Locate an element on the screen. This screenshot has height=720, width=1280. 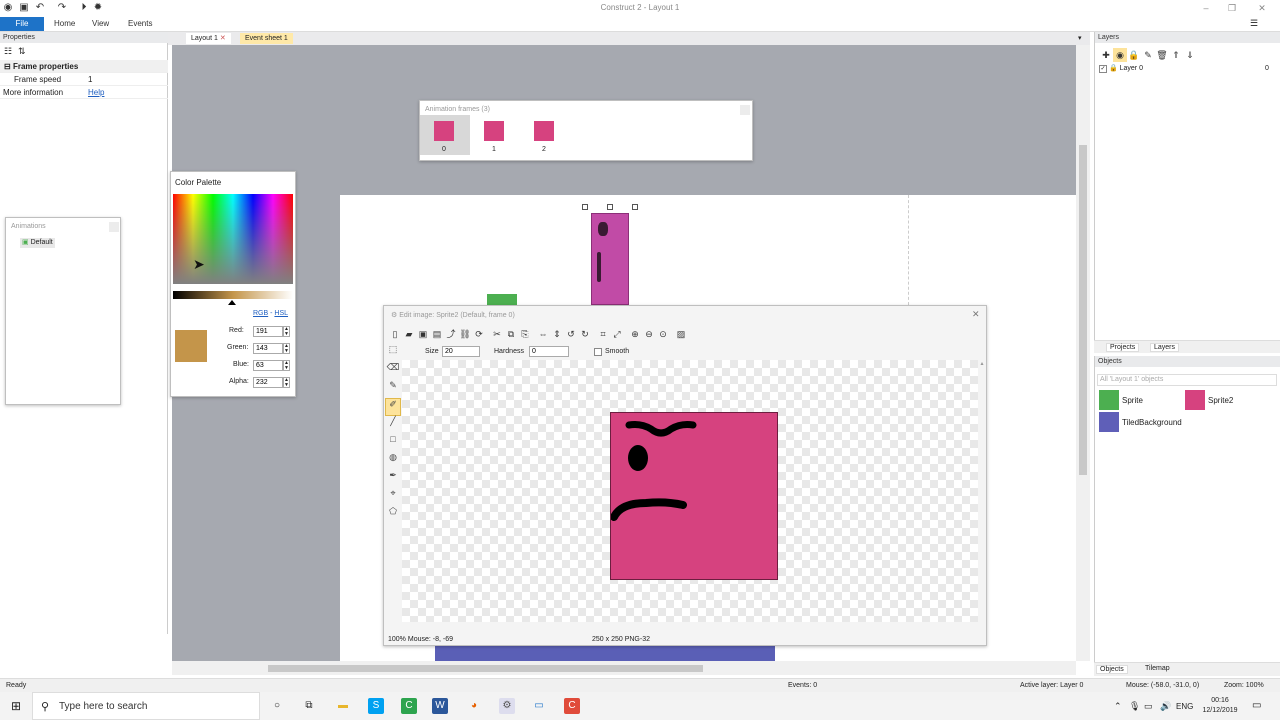
window-app-icon: ▭ is located at coordinates (539, 706).